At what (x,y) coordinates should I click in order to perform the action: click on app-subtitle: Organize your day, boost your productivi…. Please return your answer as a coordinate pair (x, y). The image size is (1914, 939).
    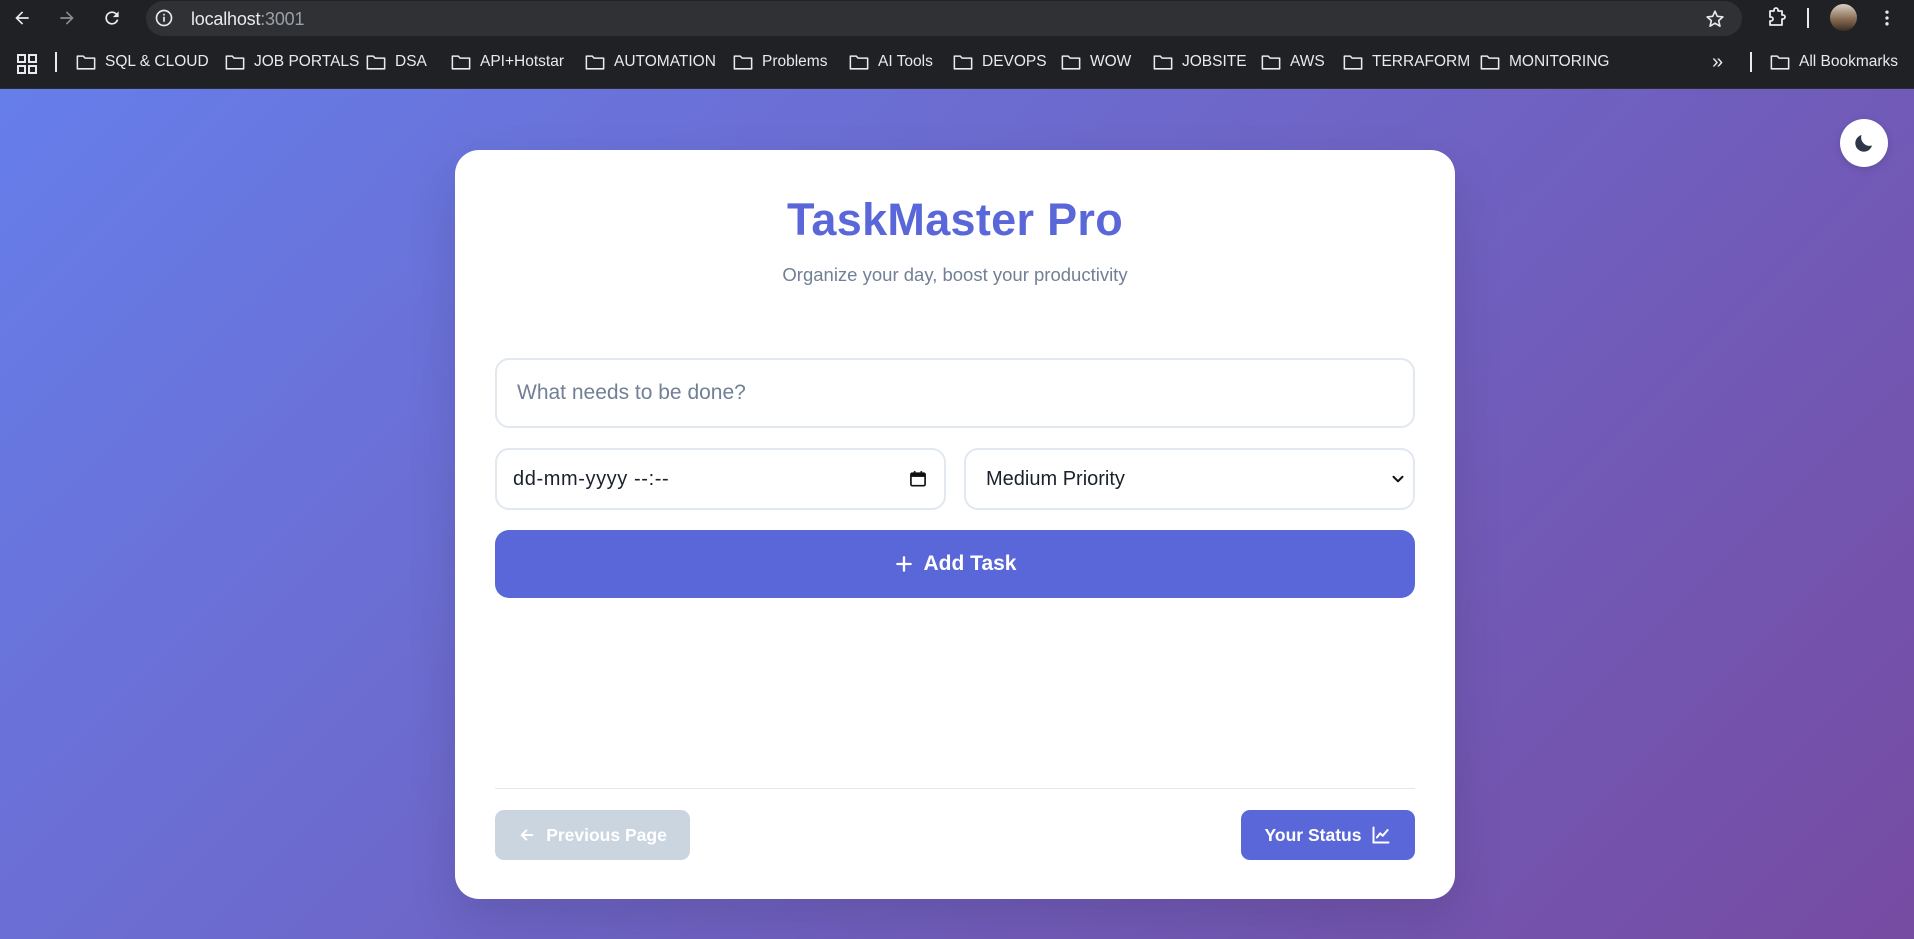
    Looking at the image, I should click on (955, 274).